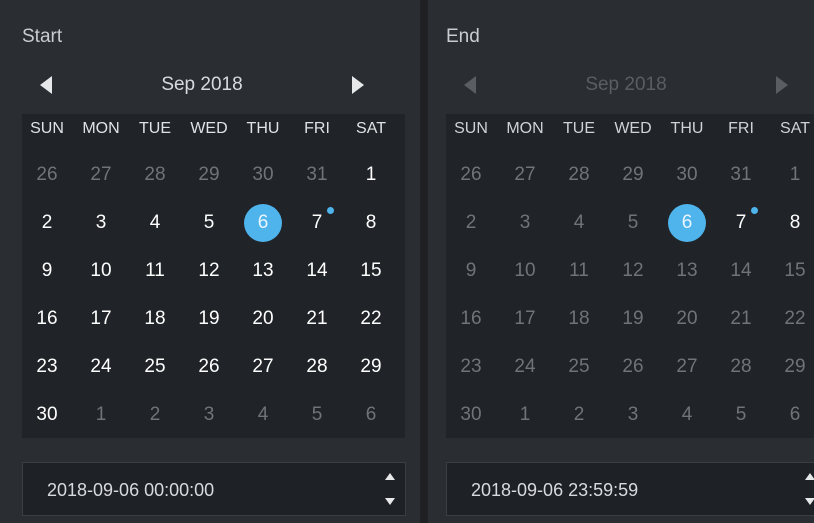 Image resolution: width=814 pixels, height=523 pixels. I want to click on end-time-value: 2018-09-06 23:59:59, so click(554, 490).